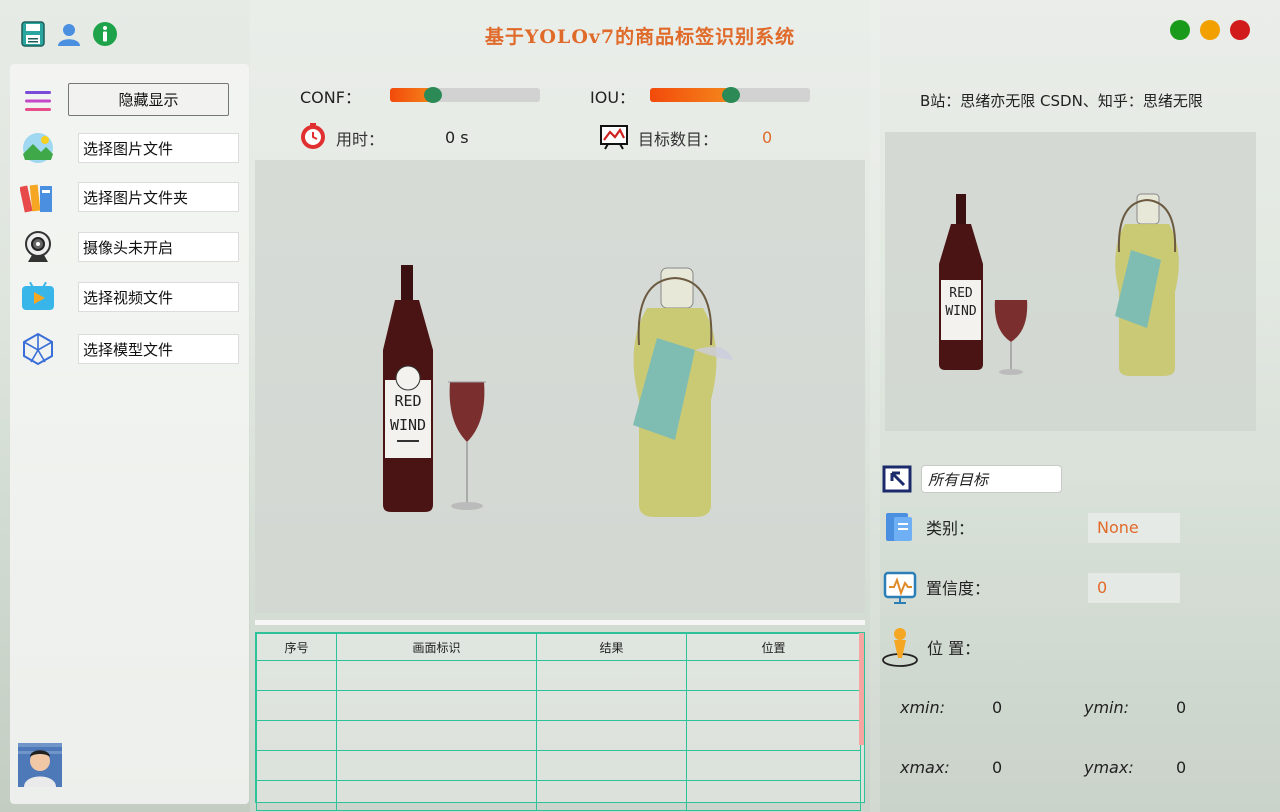 Image resolution: width=1280 pixels, height=812 pixels. What do you see at coordinates (1181, 707) in the screenshot?
I see `ymin-value: 0` at bounding box center [1181, 707].